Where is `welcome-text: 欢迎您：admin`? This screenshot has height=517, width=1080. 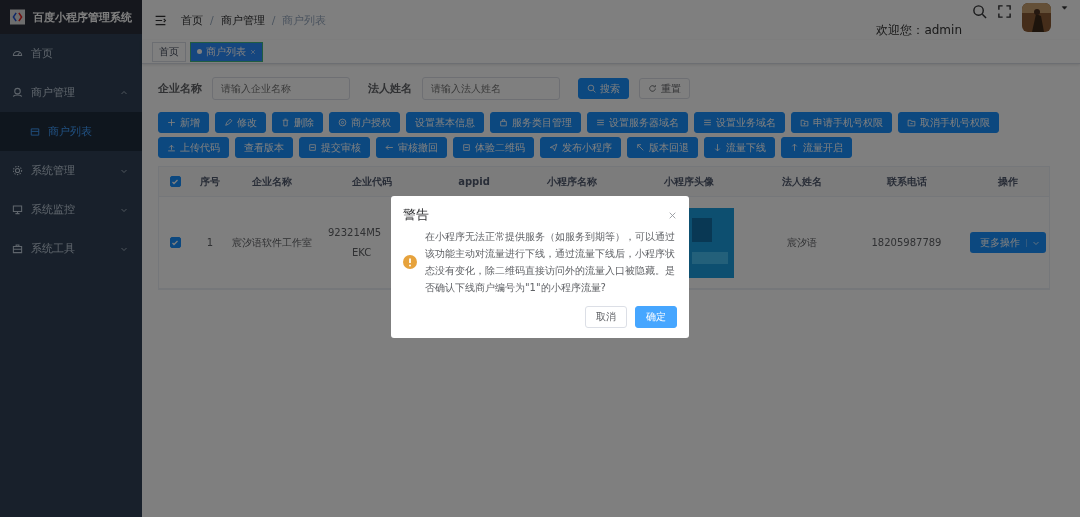
welcome-text: 欢迎您：admin is located at coordinates (919, 30).